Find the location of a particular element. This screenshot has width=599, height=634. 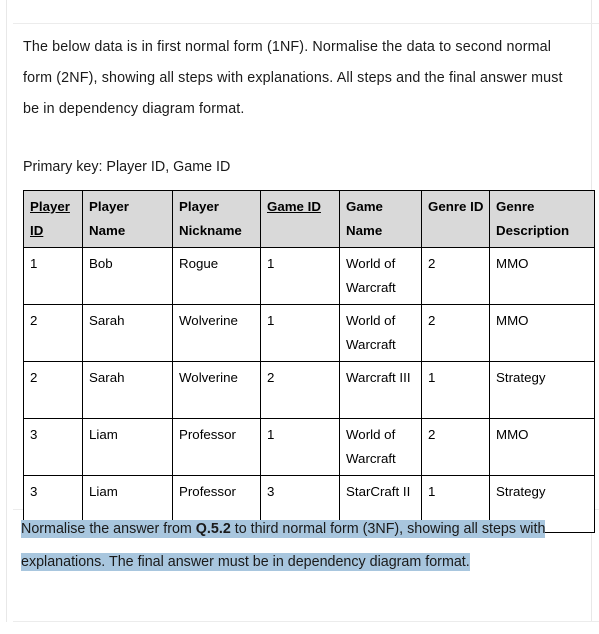

column-header-label: Player Nickname is located at coordinates (210, 218).